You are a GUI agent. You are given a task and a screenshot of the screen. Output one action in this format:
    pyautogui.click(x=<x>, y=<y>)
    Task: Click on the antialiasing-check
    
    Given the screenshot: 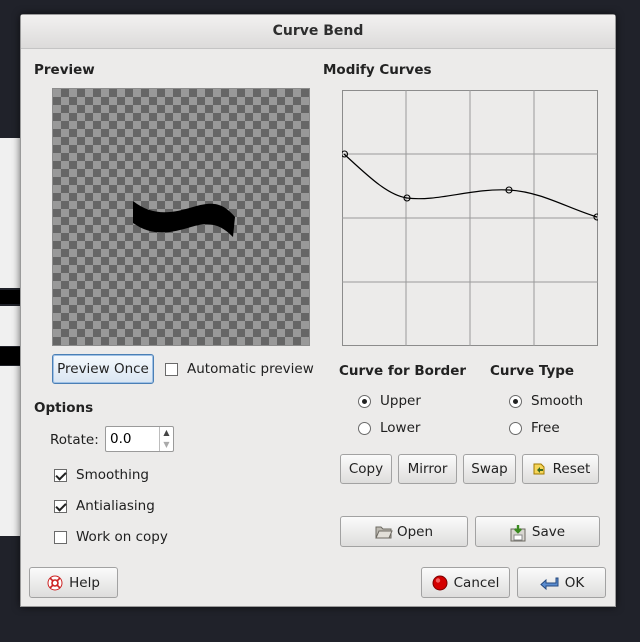 What is the action you would take?
    pyautogui.click(x=60, y=506)
    